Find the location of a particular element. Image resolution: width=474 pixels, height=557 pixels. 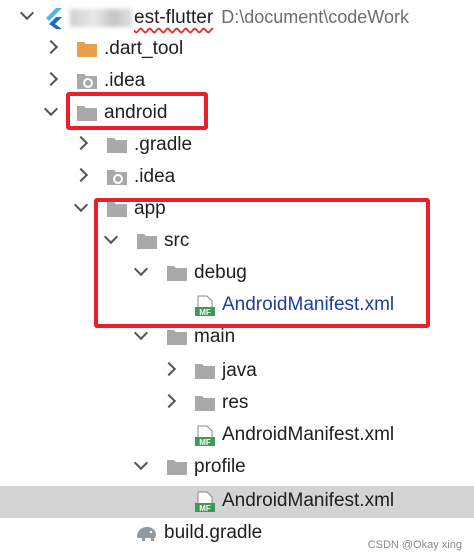

tree-row-profile-manifest: MF AndroidManifest.xml is located at coordinates (237, 502).